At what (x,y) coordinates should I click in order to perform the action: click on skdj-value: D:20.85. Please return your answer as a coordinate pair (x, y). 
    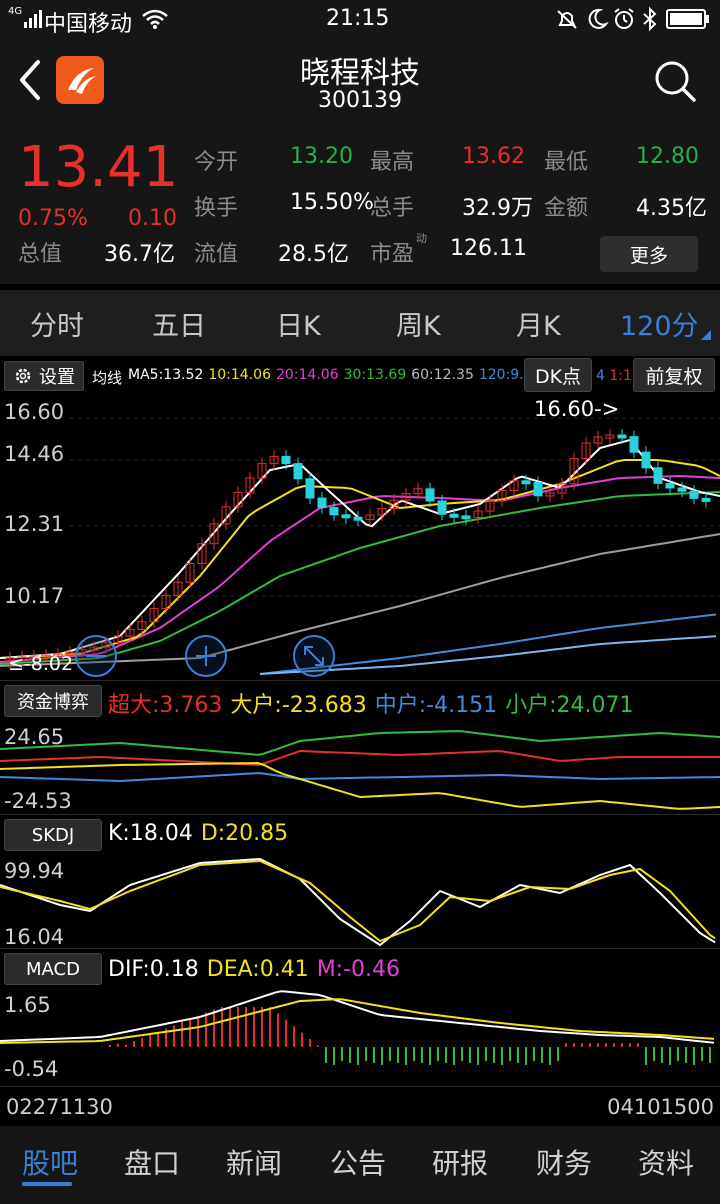
    Looking at the image, I should click on (244, 833).